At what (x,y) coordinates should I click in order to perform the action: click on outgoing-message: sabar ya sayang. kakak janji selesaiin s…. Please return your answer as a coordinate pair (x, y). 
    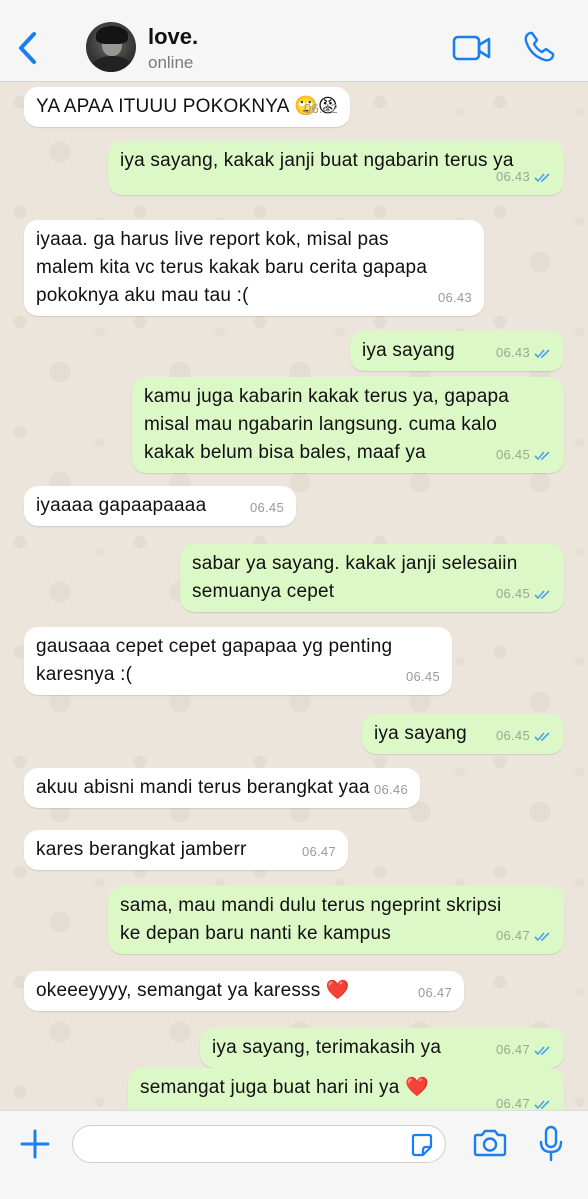
    Looking at the image, I should click on (372, 578).